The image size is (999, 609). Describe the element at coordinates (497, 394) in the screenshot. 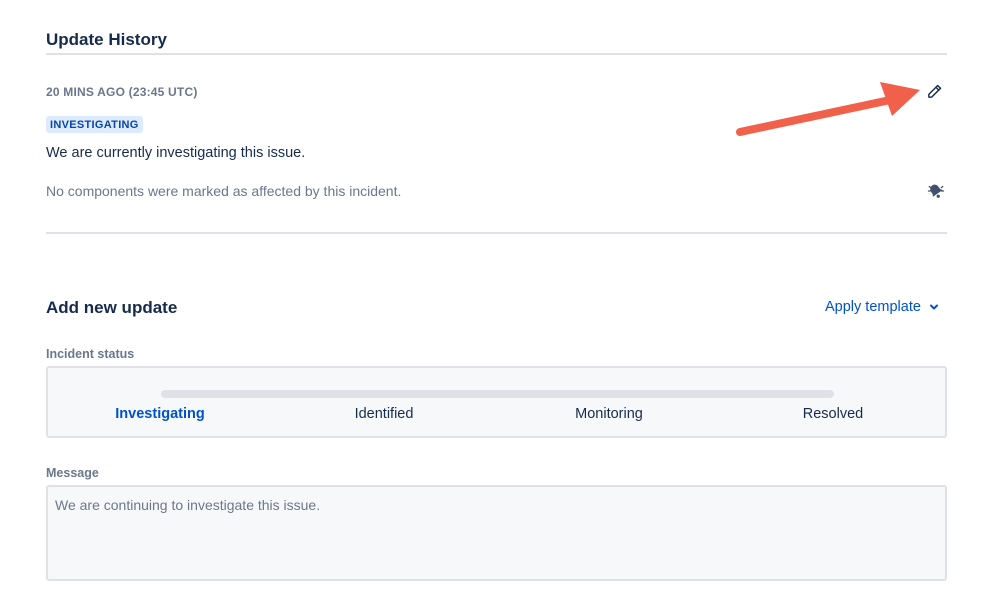

I see `status-slider-track` at that location.